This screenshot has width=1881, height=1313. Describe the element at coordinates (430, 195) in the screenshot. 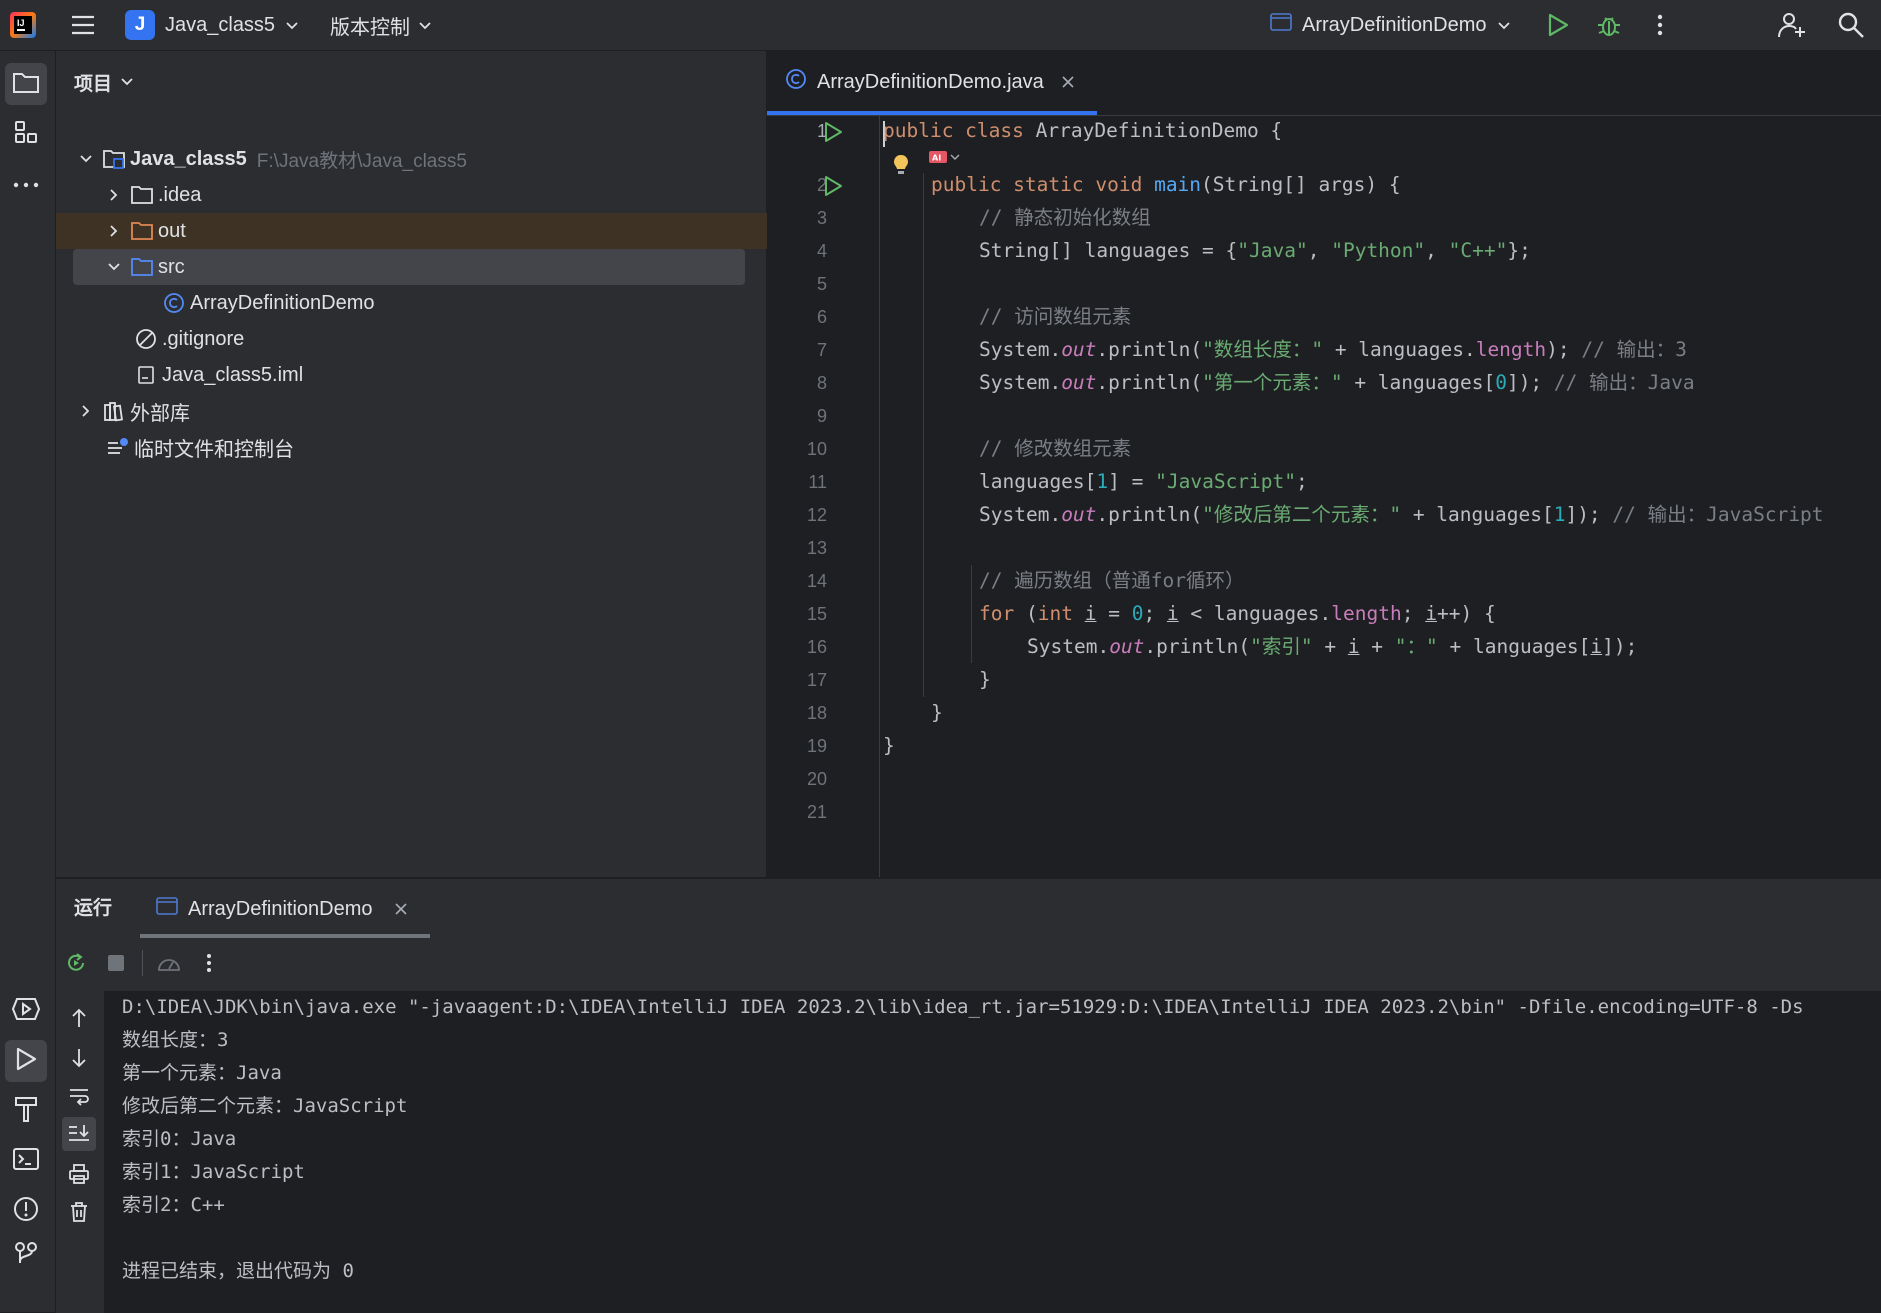

I see `tree-item-idea: .idea` at that location.